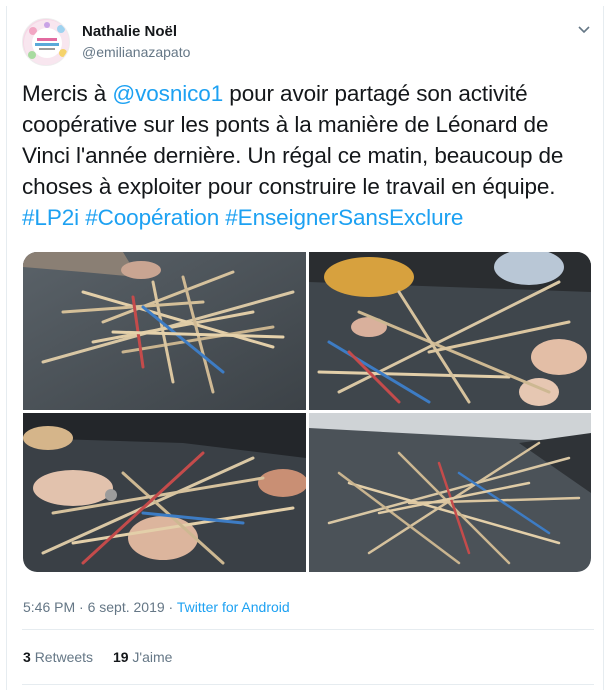 The width and height of the screenshot is (616, 691). Describe the element at coordinates (136, 32) in the screenshot. I see `display-name: Nathalie Noël` at that location.